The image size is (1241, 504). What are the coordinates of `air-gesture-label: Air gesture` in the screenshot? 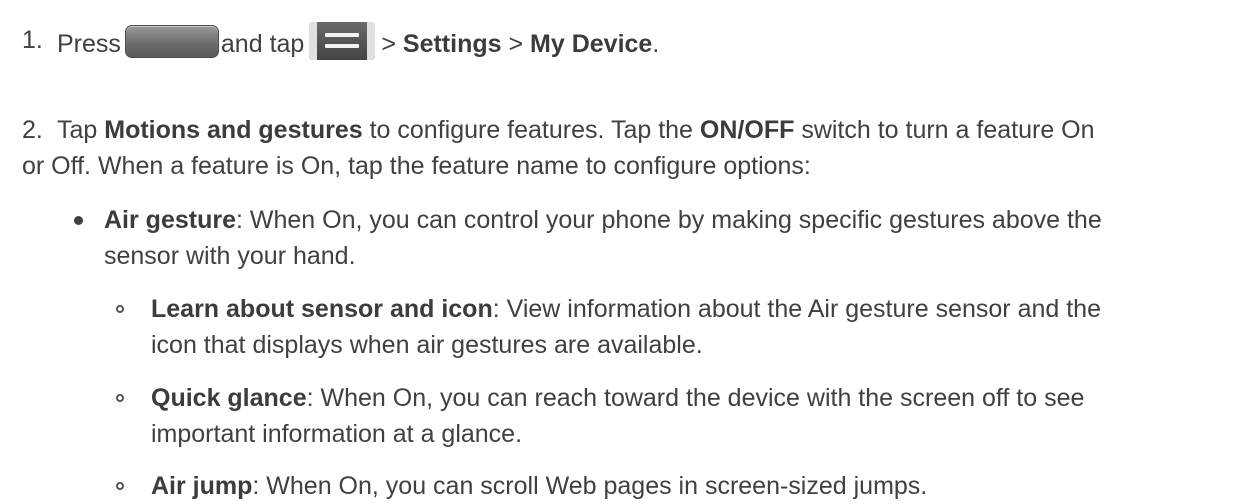 It's located at (170, 220).